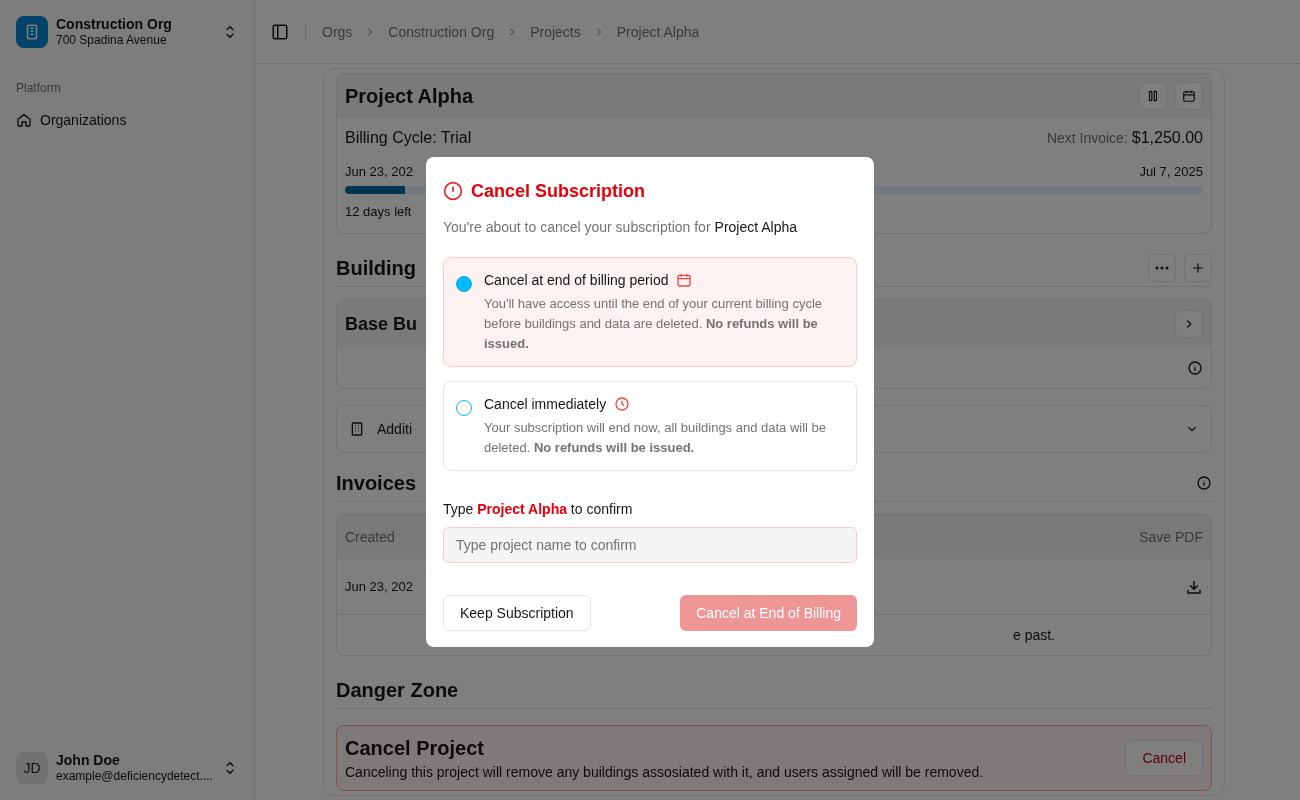  What do you see at coordinates (379, 586) in the screenshot?
I see `table-cell-text: Jun 23, 202` at bounding box center [379, 586].